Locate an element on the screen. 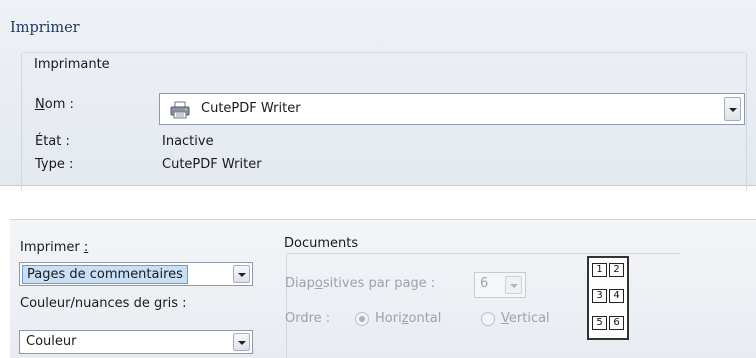 This screenshot has height=358, width=756. horizontal-radio is located at coordinates (362, 319).